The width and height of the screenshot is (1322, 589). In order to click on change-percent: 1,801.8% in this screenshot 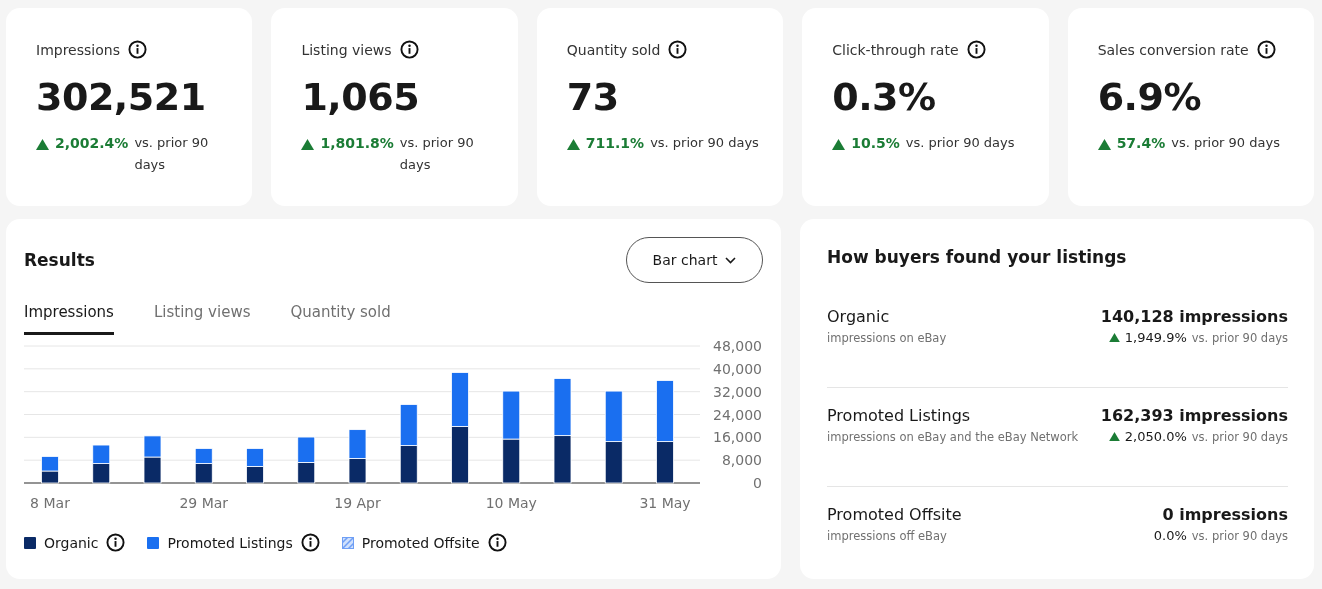, I will do `click(357, 143)`.